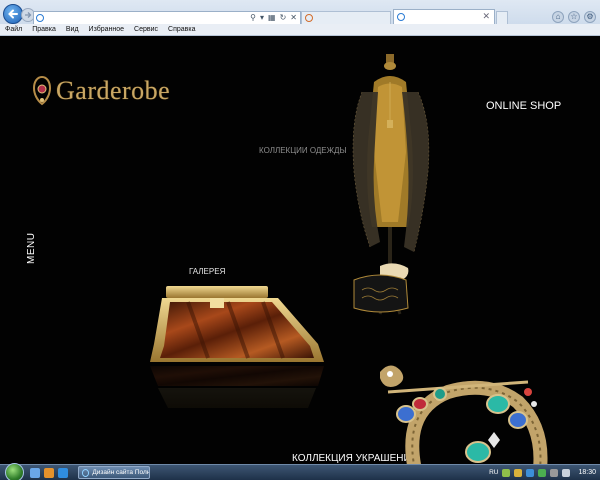 This screenshot has height=480, width=600. I want to click on site-logo: Garderobe, so click(100, 91).